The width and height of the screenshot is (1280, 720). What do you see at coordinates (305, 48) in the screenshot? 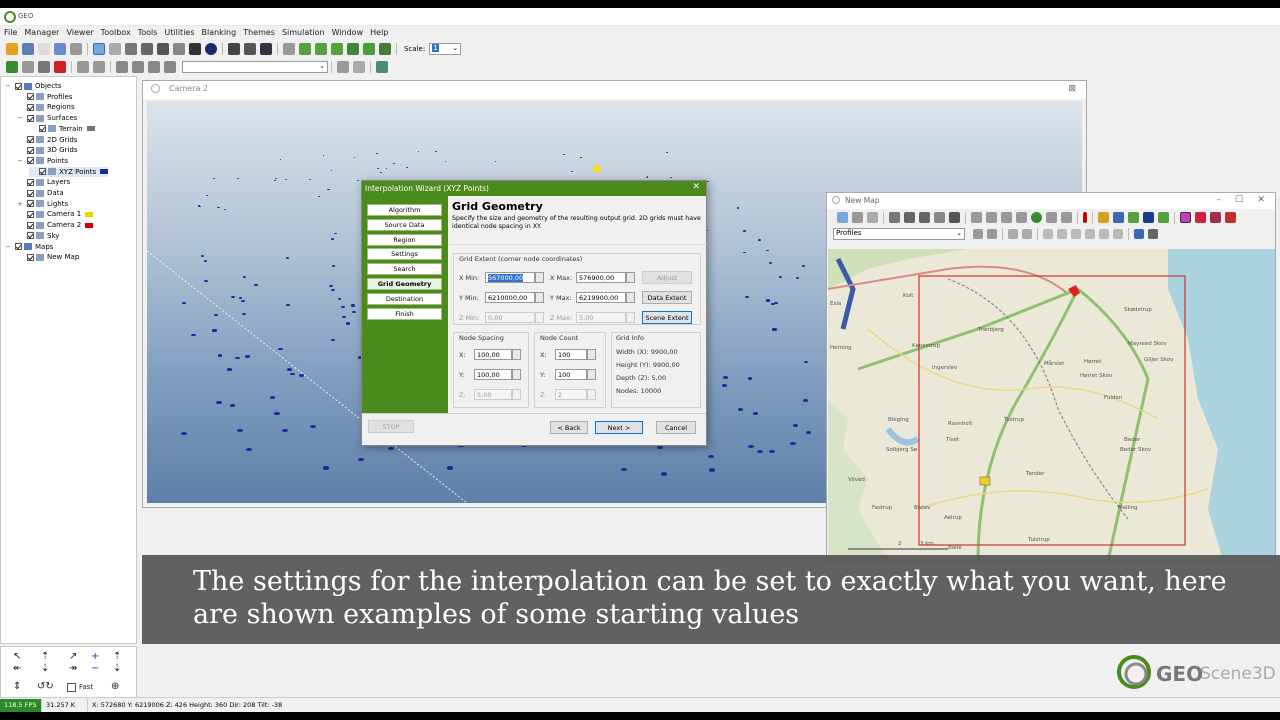
I see `profile-icon` at bounding box center [305, 48].